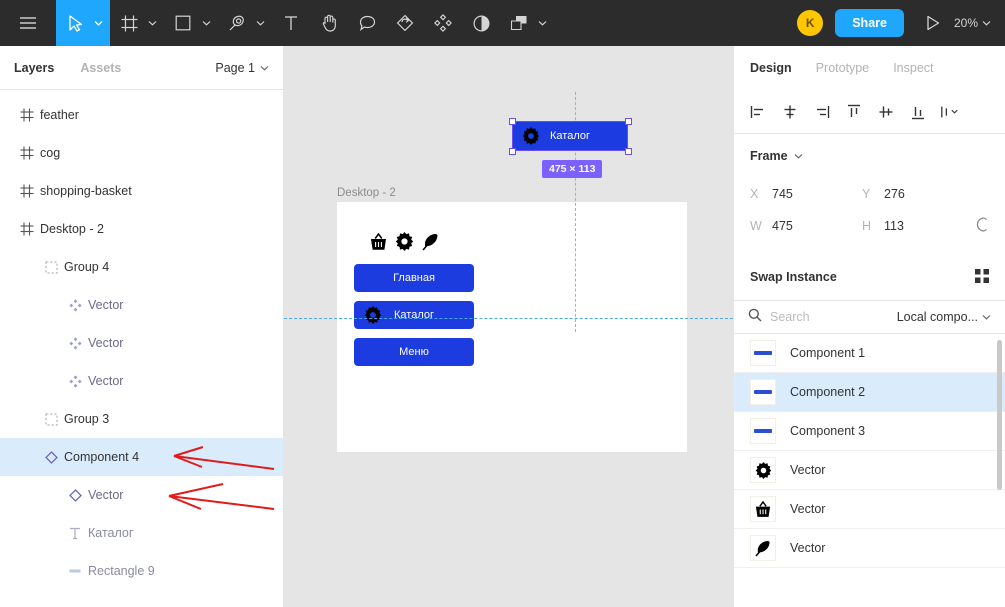 The width and height of the screenshot is (1005, 607). I want to click on tool-contrast, so click(481, 23).